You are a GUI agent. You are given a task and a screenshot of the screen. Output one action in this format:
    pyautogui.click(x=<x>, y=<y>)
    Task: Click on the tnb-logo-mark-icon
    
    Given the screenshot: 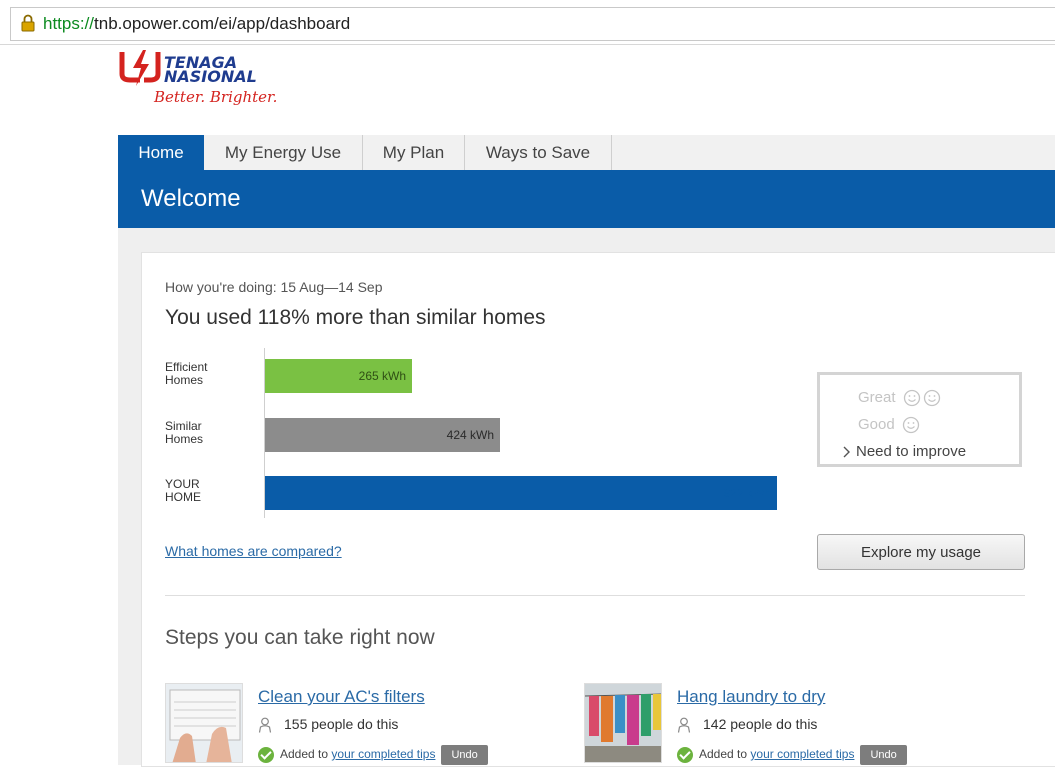 What is the action you would take?
    pyautogui.click(x=140, y=68)
    